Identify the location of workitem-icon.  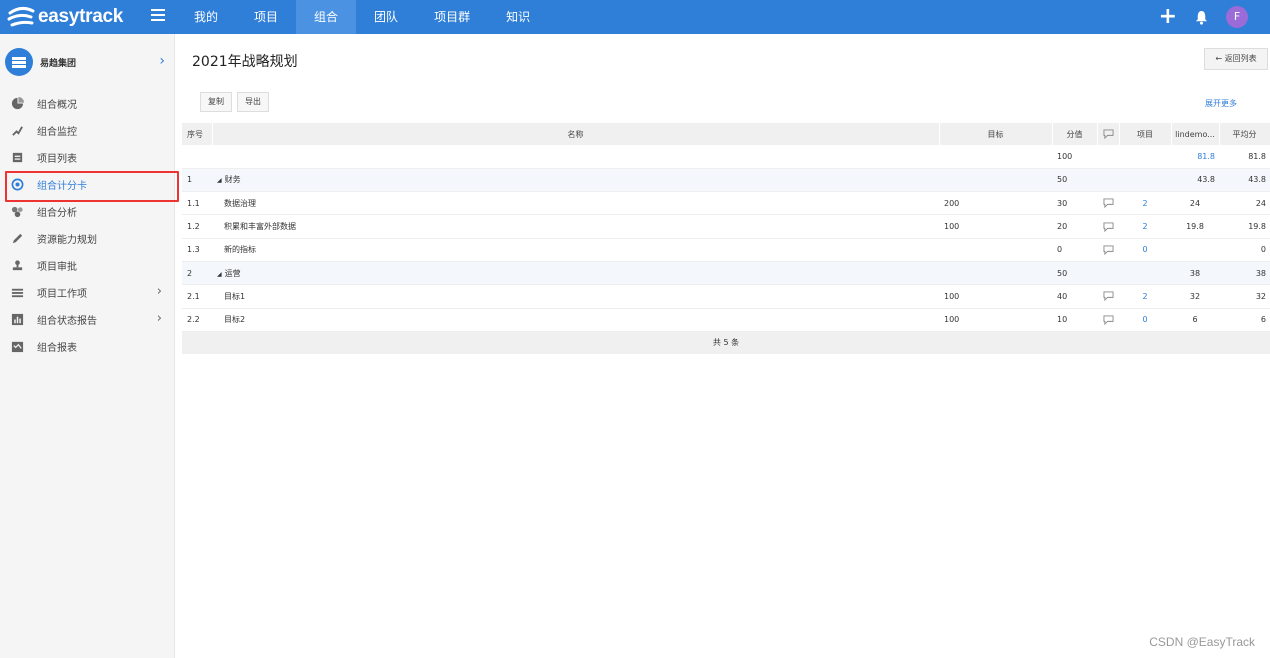
(17, 292).